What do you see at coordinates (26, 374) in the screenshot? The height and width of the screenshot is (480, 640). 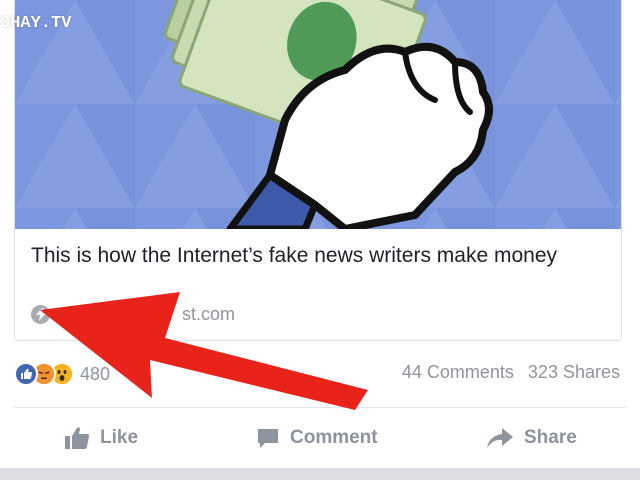 I see `like-icon` at bounding box center [26, 374].